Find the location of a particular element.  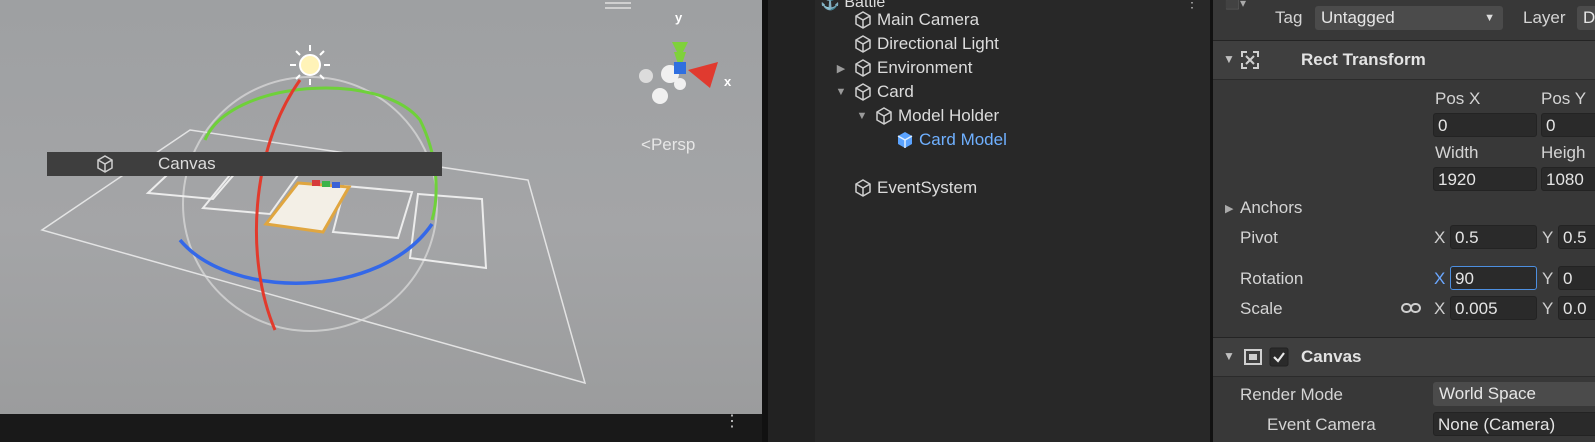

orientation-gizmo is located at coordinates (678, 73).